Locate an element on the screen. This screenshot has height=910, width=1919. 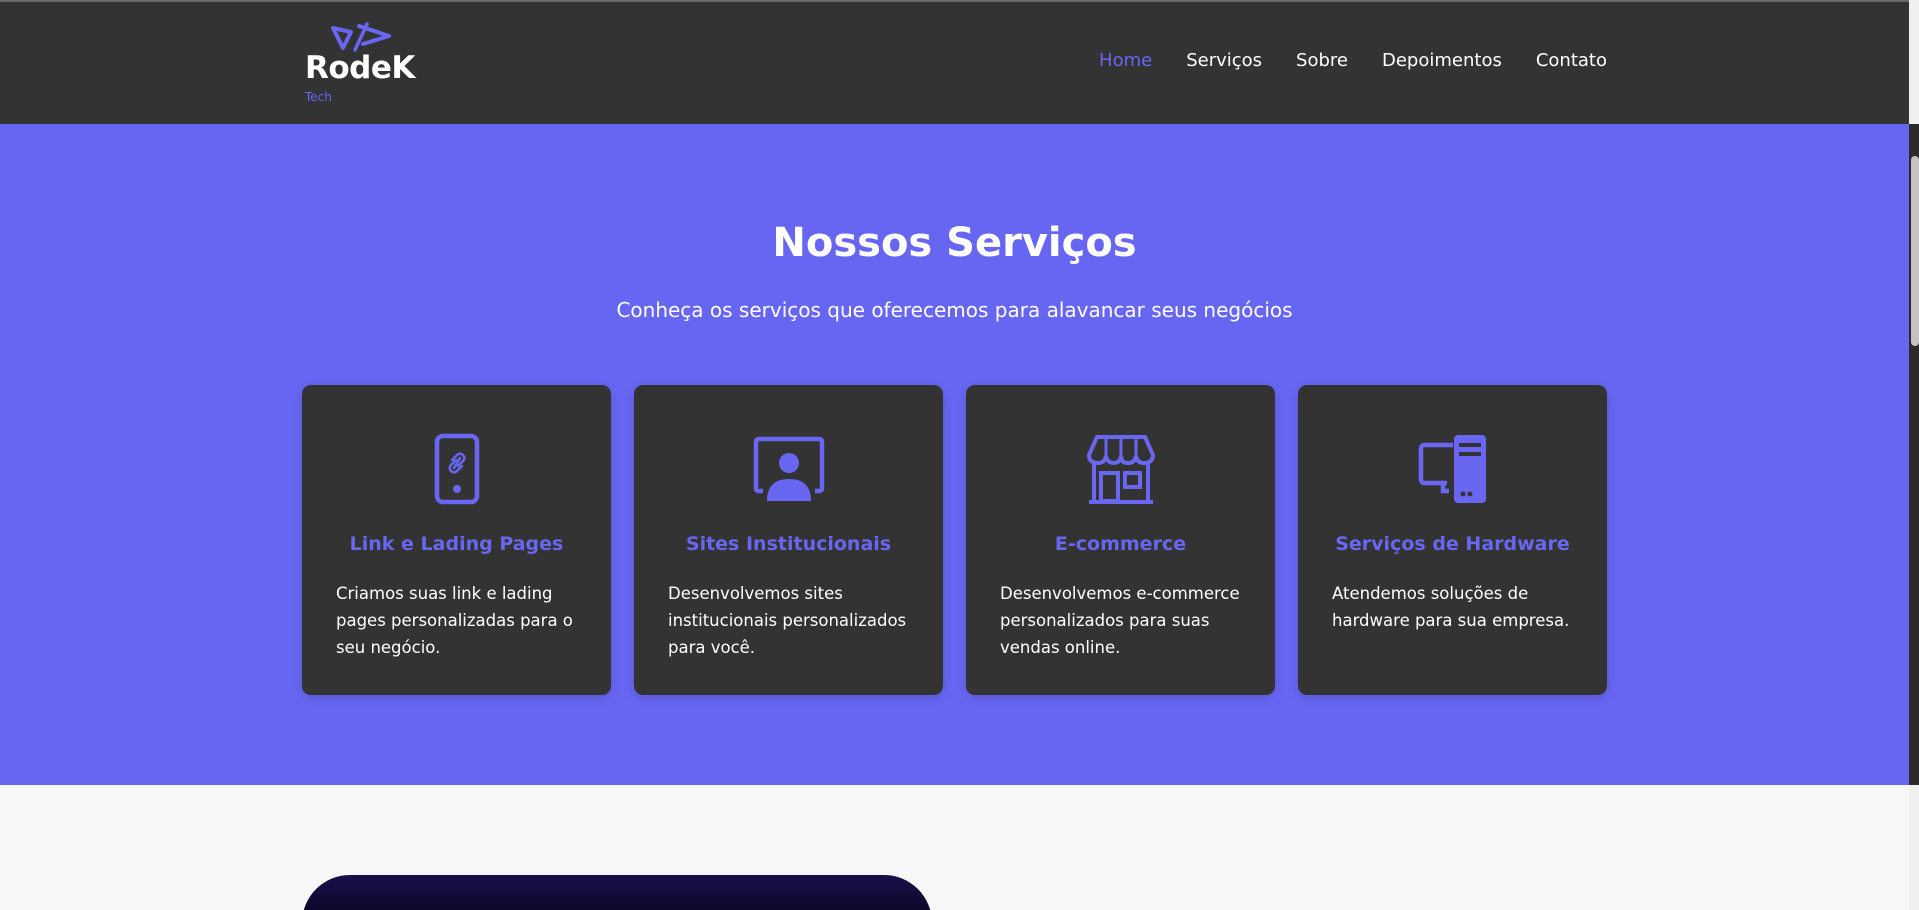
nav-link-home: Home is located at coordinates (1125, 60).